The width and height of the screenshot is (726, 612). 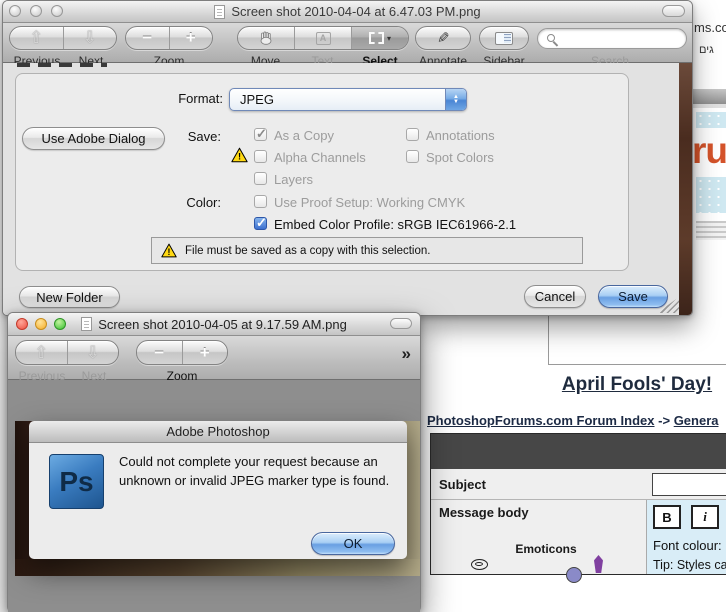 I want to click on breadcrumb-forum-index-link: PhotoshopForums.com Forum Index, so click(x=541, y=420).